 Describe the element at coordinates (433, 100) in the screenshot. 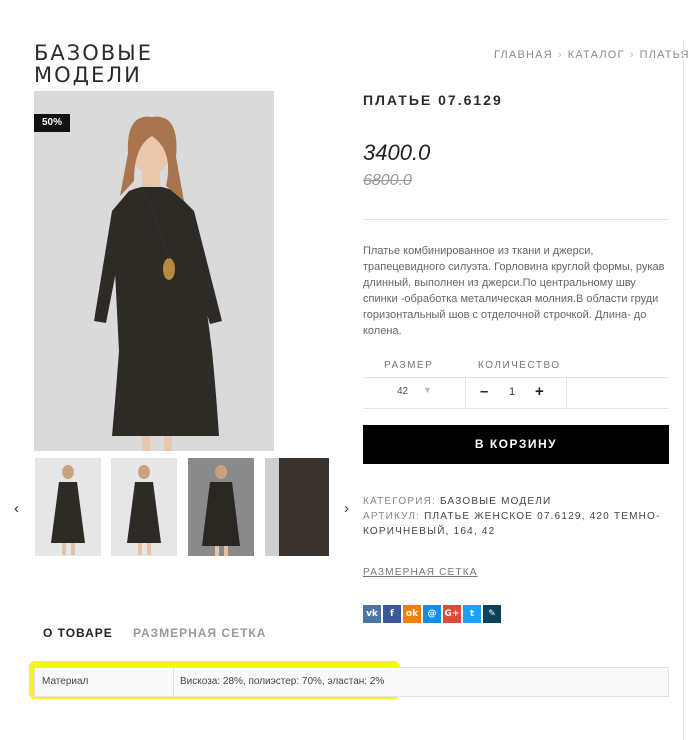

I see `product-title: ПЛАТЬЕ 07.6129` at that location.